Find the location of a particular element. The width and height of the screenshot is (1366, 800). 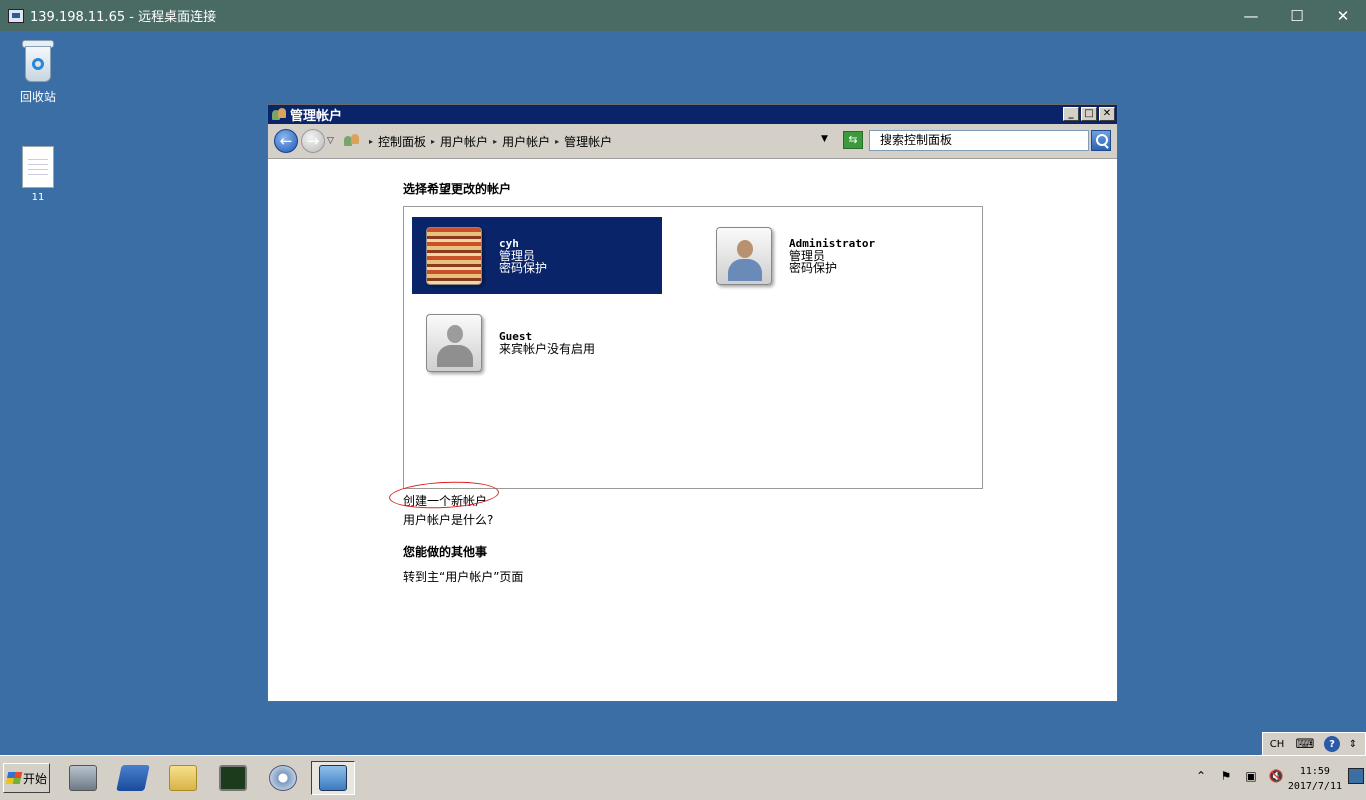

network-icon: ▣ is located at coordinates (1251, 776).